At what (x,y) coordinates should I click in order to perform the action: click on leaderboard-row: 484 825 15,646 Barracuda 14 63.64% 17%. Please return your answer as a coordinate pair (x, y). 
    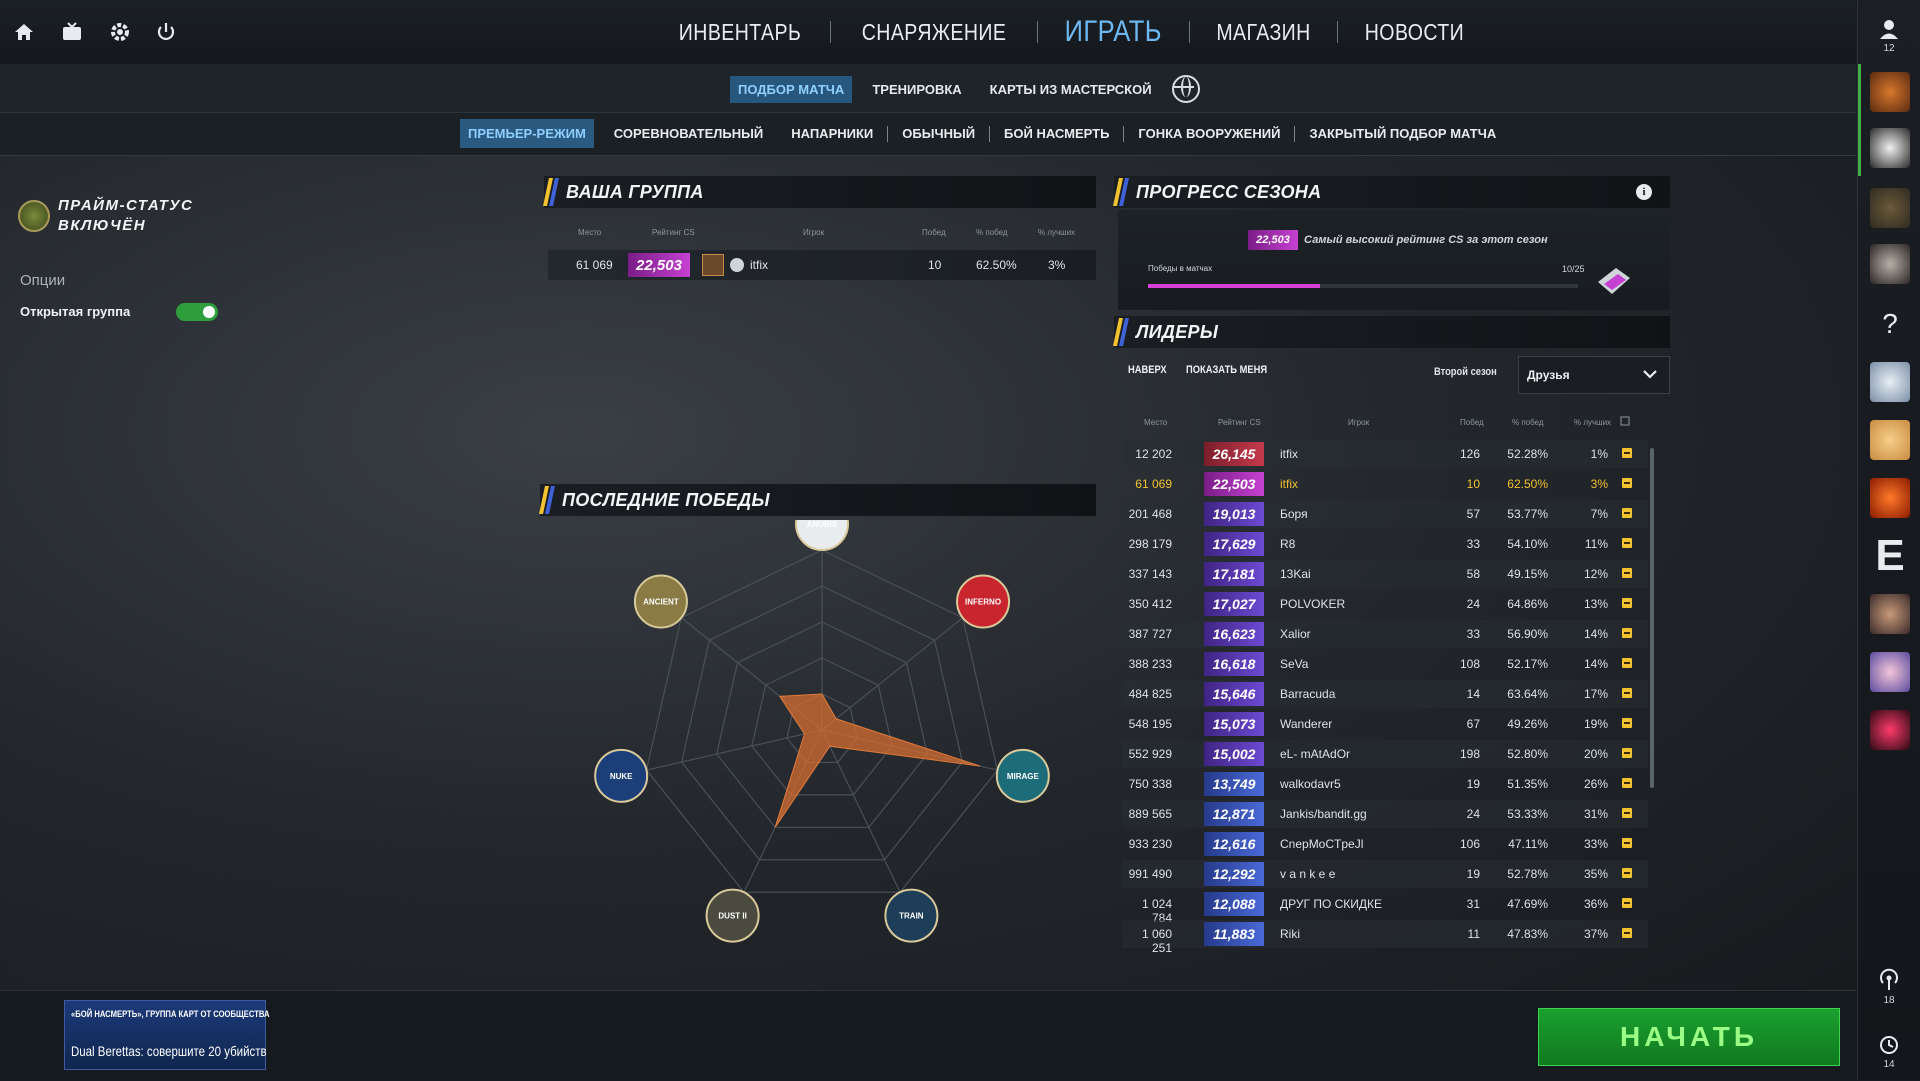
    Looking at the image, I should click on (1385, 694).